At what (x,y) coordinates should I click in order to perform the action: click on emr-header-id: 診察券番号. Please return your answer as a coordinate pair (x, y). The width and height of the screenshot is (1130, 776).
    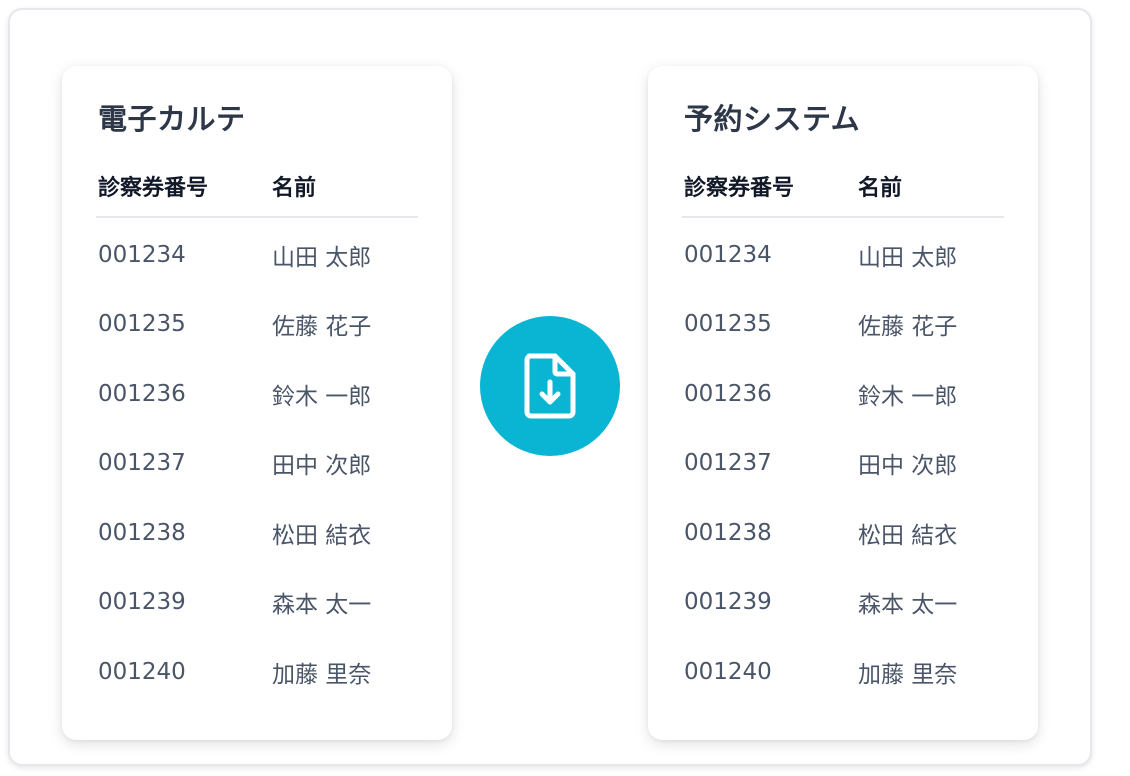
    Looking at the image, I should click on (153, 188).